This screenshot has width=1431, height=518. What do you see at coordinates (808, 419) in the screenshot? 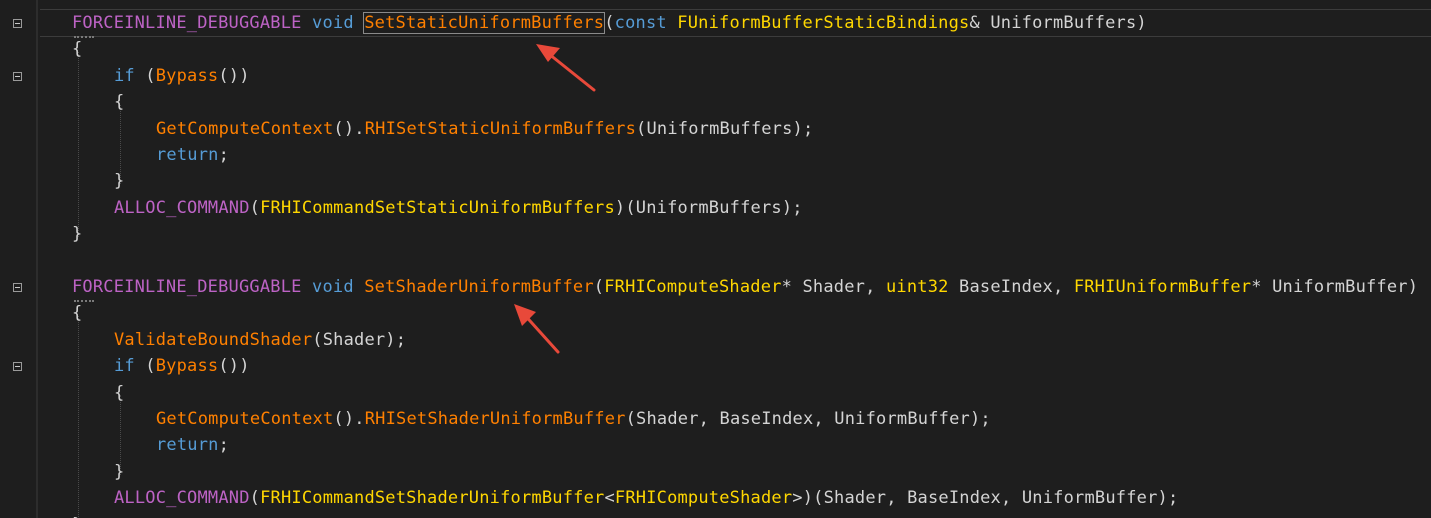
I see `code-token: (Shader, BaseIndex, UniformBuffer);` at bounding box center [808, 419].